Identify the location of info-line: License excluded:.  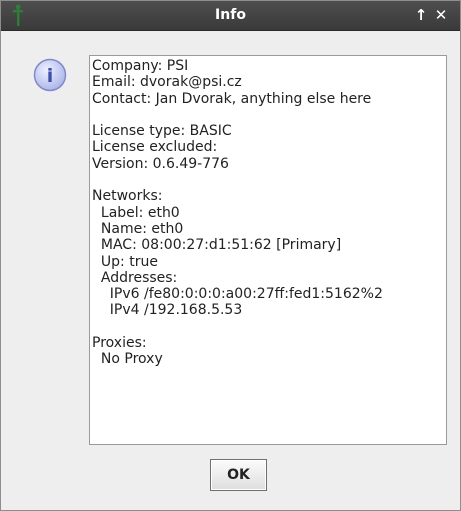
(155, 147).